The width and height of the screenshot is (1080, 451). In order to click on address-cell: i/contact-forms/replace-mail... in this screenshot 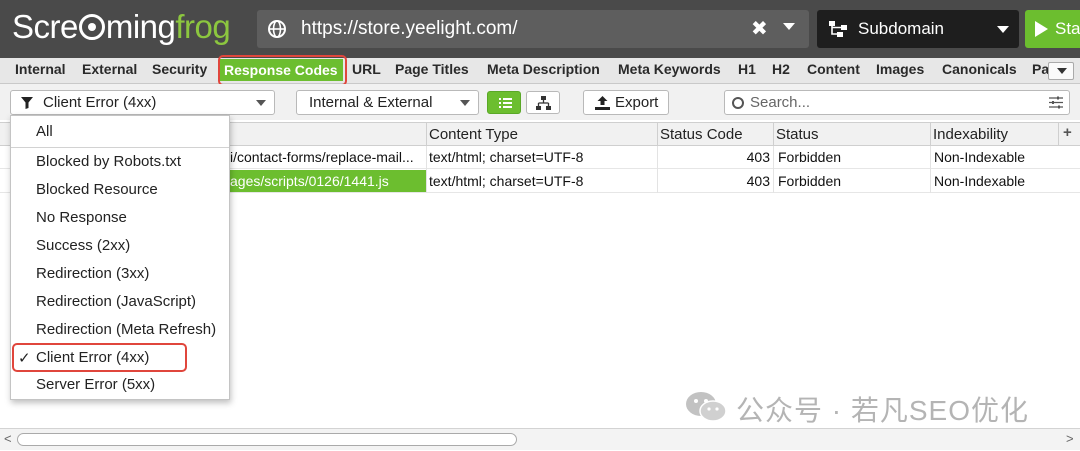, I will do `click(322, 157)`.